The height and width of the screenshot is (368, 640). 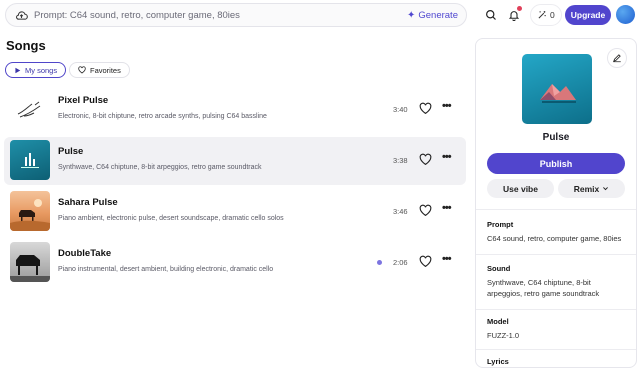 What do you see at coordinates (400, 262) in the screenshot?
I see `song-duration: 2:06` at bounding box center [400, 262].